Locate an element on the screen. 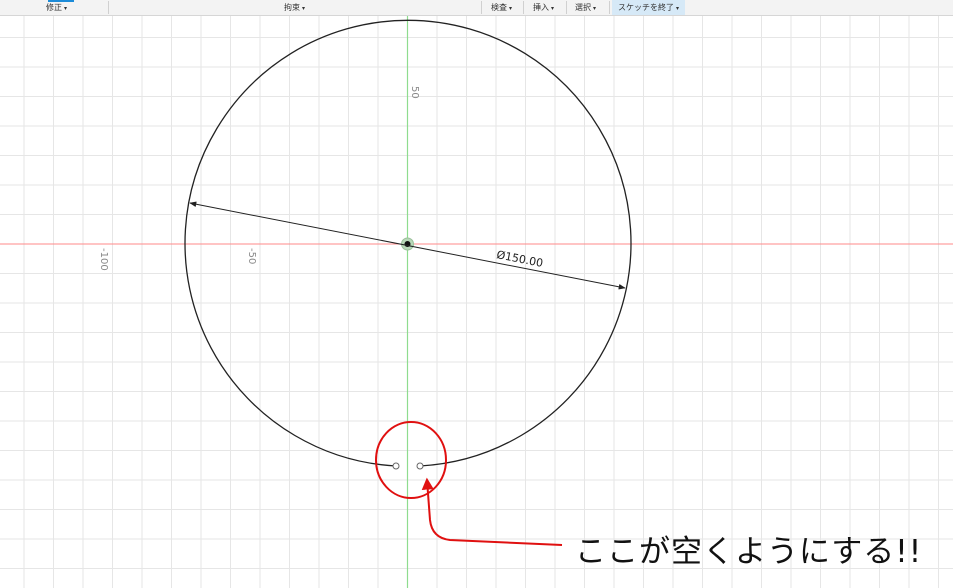  arc-endpoint-right is located at coordinates (420, 466).